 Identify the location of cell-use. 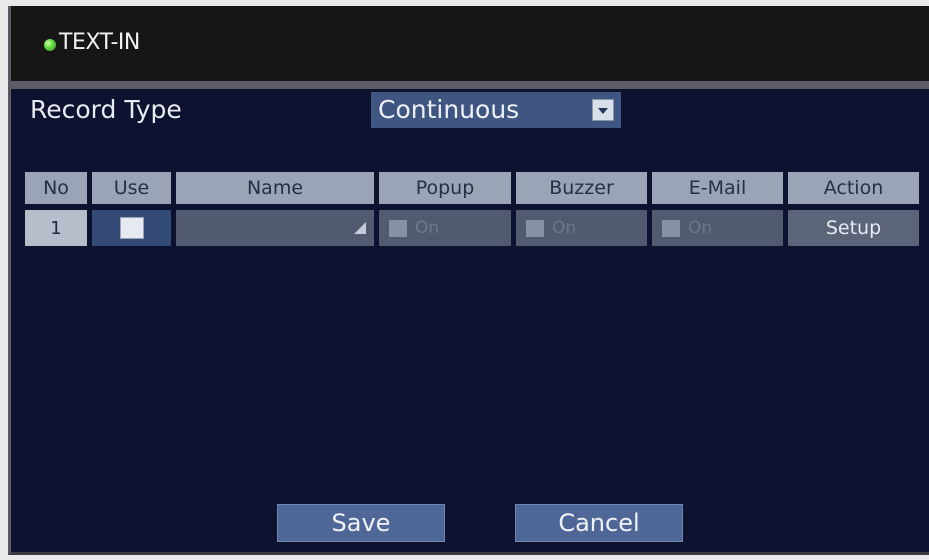
(131, 228).